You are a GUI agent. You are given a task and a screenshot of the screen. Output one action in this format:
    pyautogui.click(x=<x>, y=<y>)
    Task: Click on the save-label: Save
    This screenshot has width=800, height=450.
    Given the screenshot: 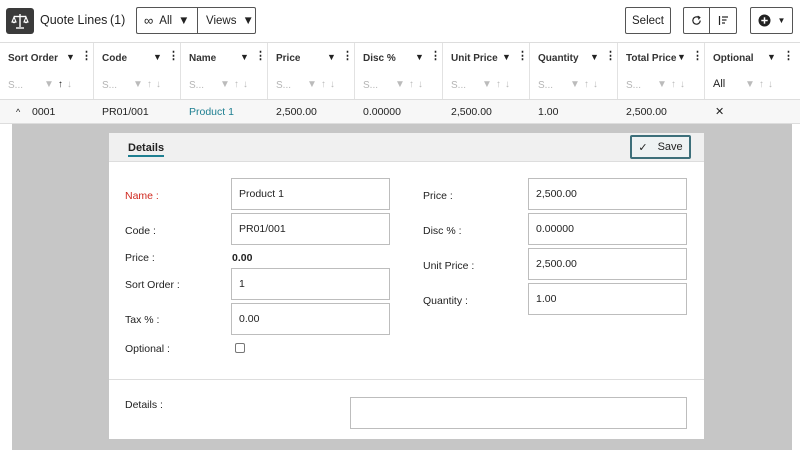 What is the action you would take?
    pyautogui.click(x=670, y=147)
    